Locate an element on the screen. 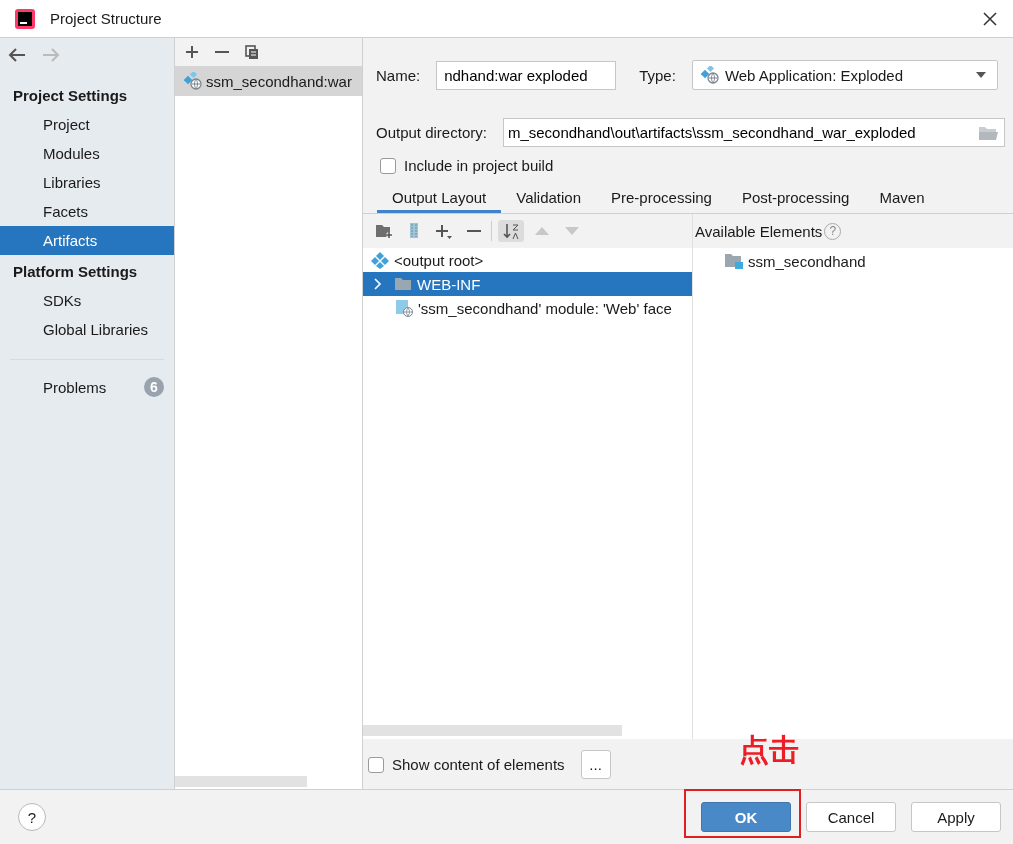  up-triangle-icon is located at coordinates (542, 231).